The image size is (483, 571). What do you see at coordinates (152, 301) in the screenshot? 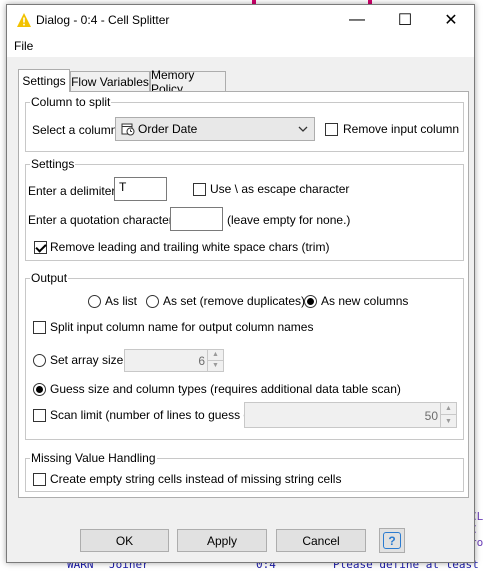
I see `as-set-radio` at bounding box center [152, 301].